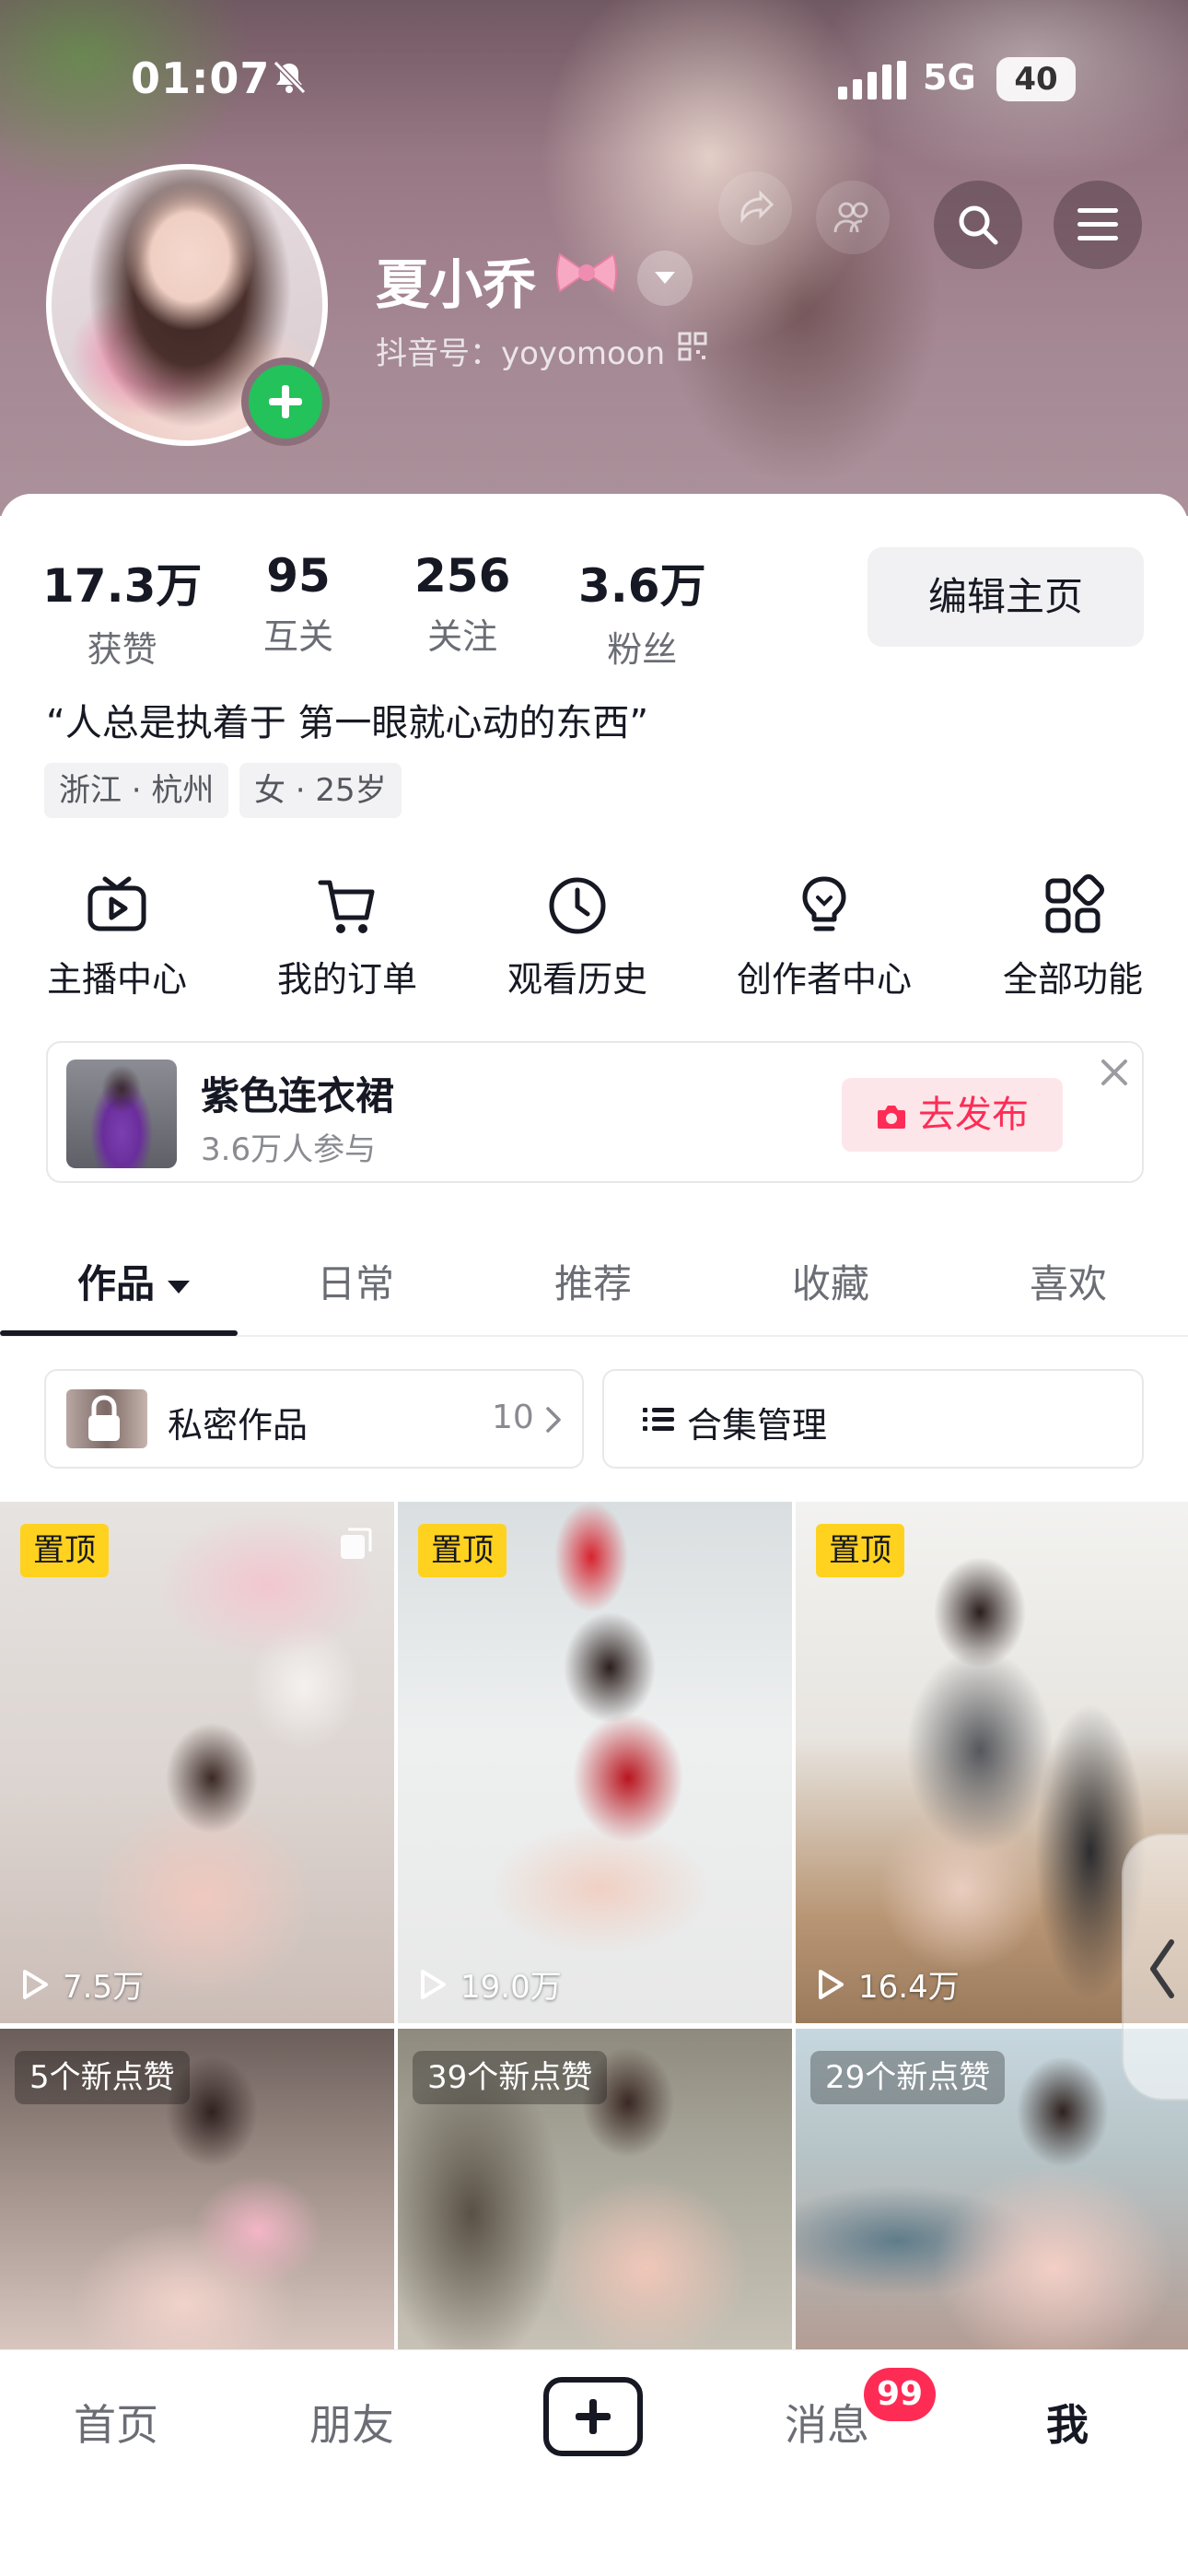 The height and width of the screenshot is (2576, 1188). I want to click on nickname: 夏小乔, so click(456, 284).